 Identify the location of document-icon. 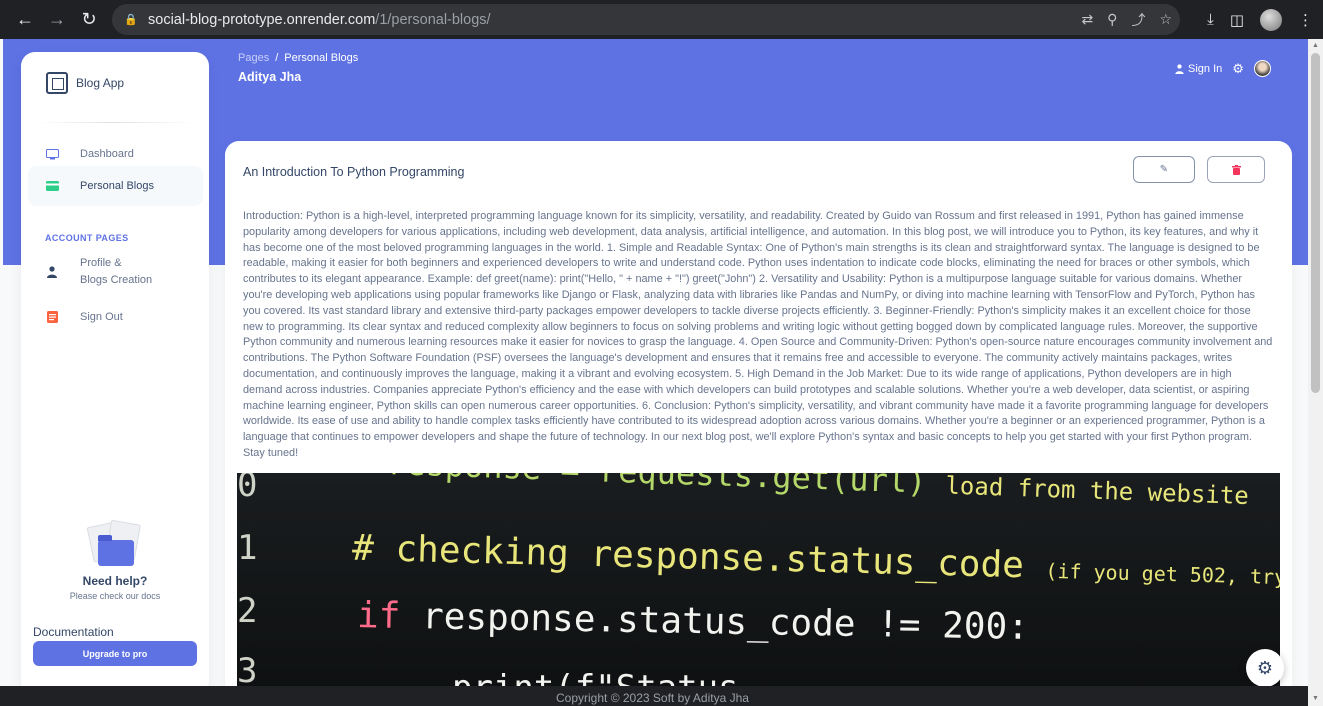
(52, 317).